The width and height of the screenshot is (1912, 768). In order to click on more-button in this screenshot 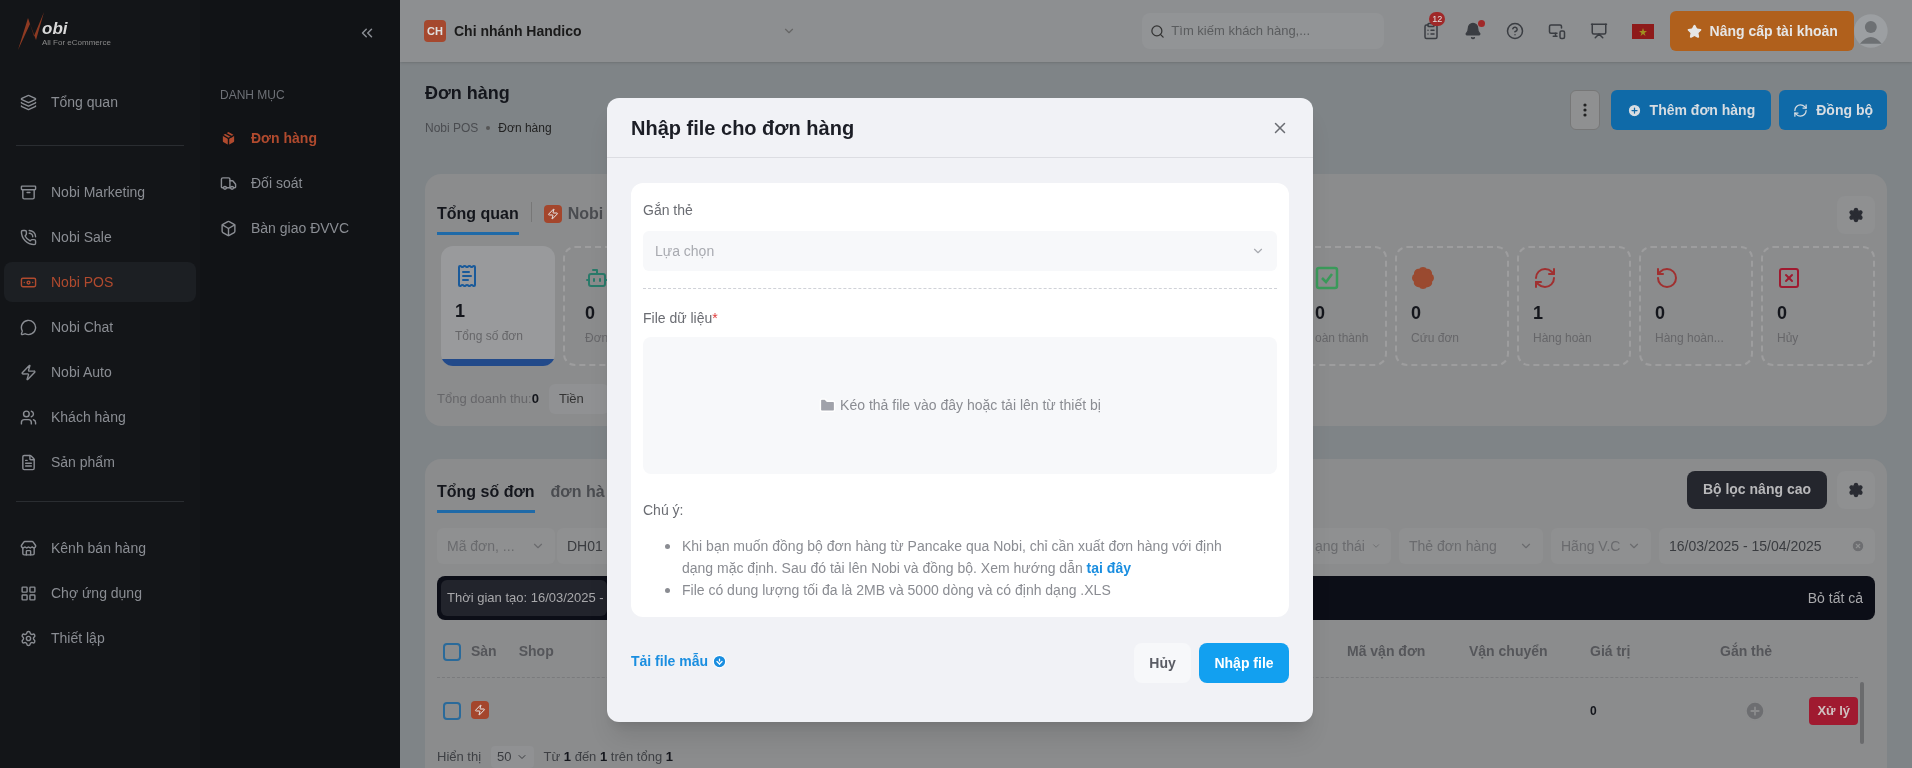, I will do `click(1584, 110)`.